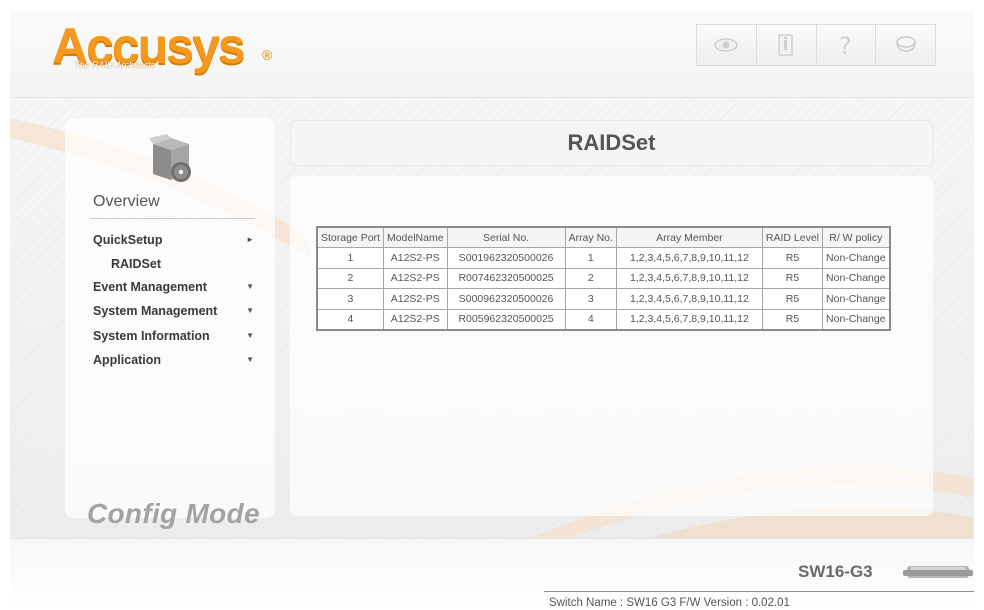 The image size is (984, 610). I want to click on view-button, so click(727, 45).